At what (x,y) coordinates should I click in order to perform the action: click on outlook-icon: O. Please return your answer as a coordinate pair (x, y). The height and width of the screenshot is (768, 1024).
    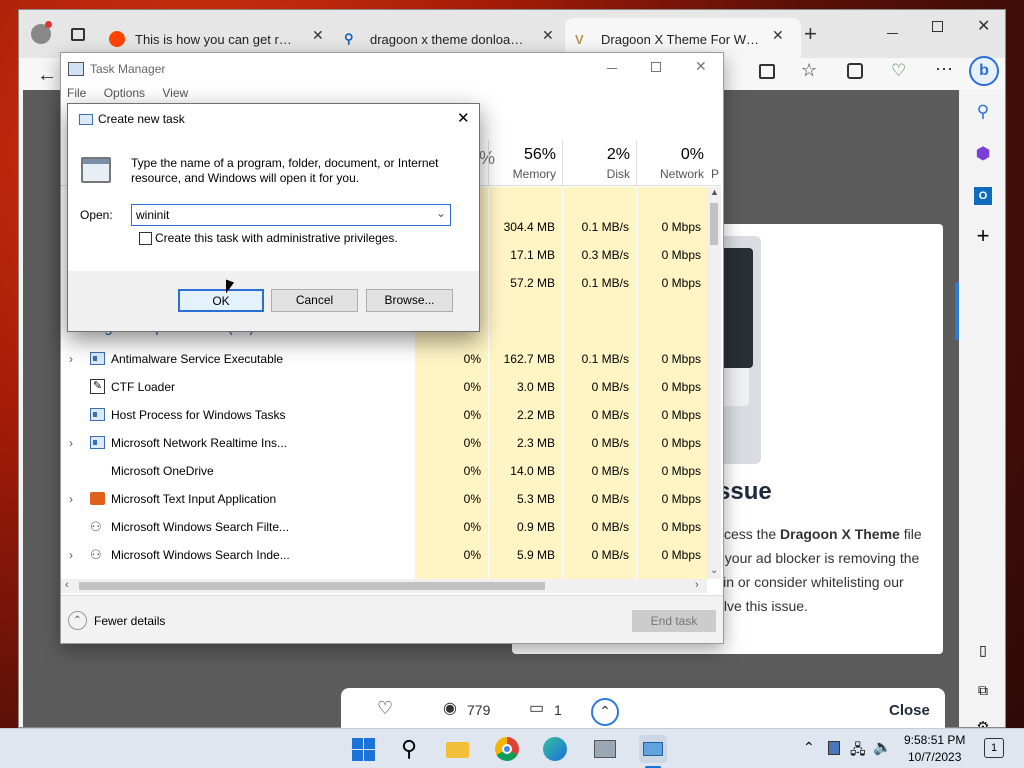
    Looking at the image, I should click on (983, 194).